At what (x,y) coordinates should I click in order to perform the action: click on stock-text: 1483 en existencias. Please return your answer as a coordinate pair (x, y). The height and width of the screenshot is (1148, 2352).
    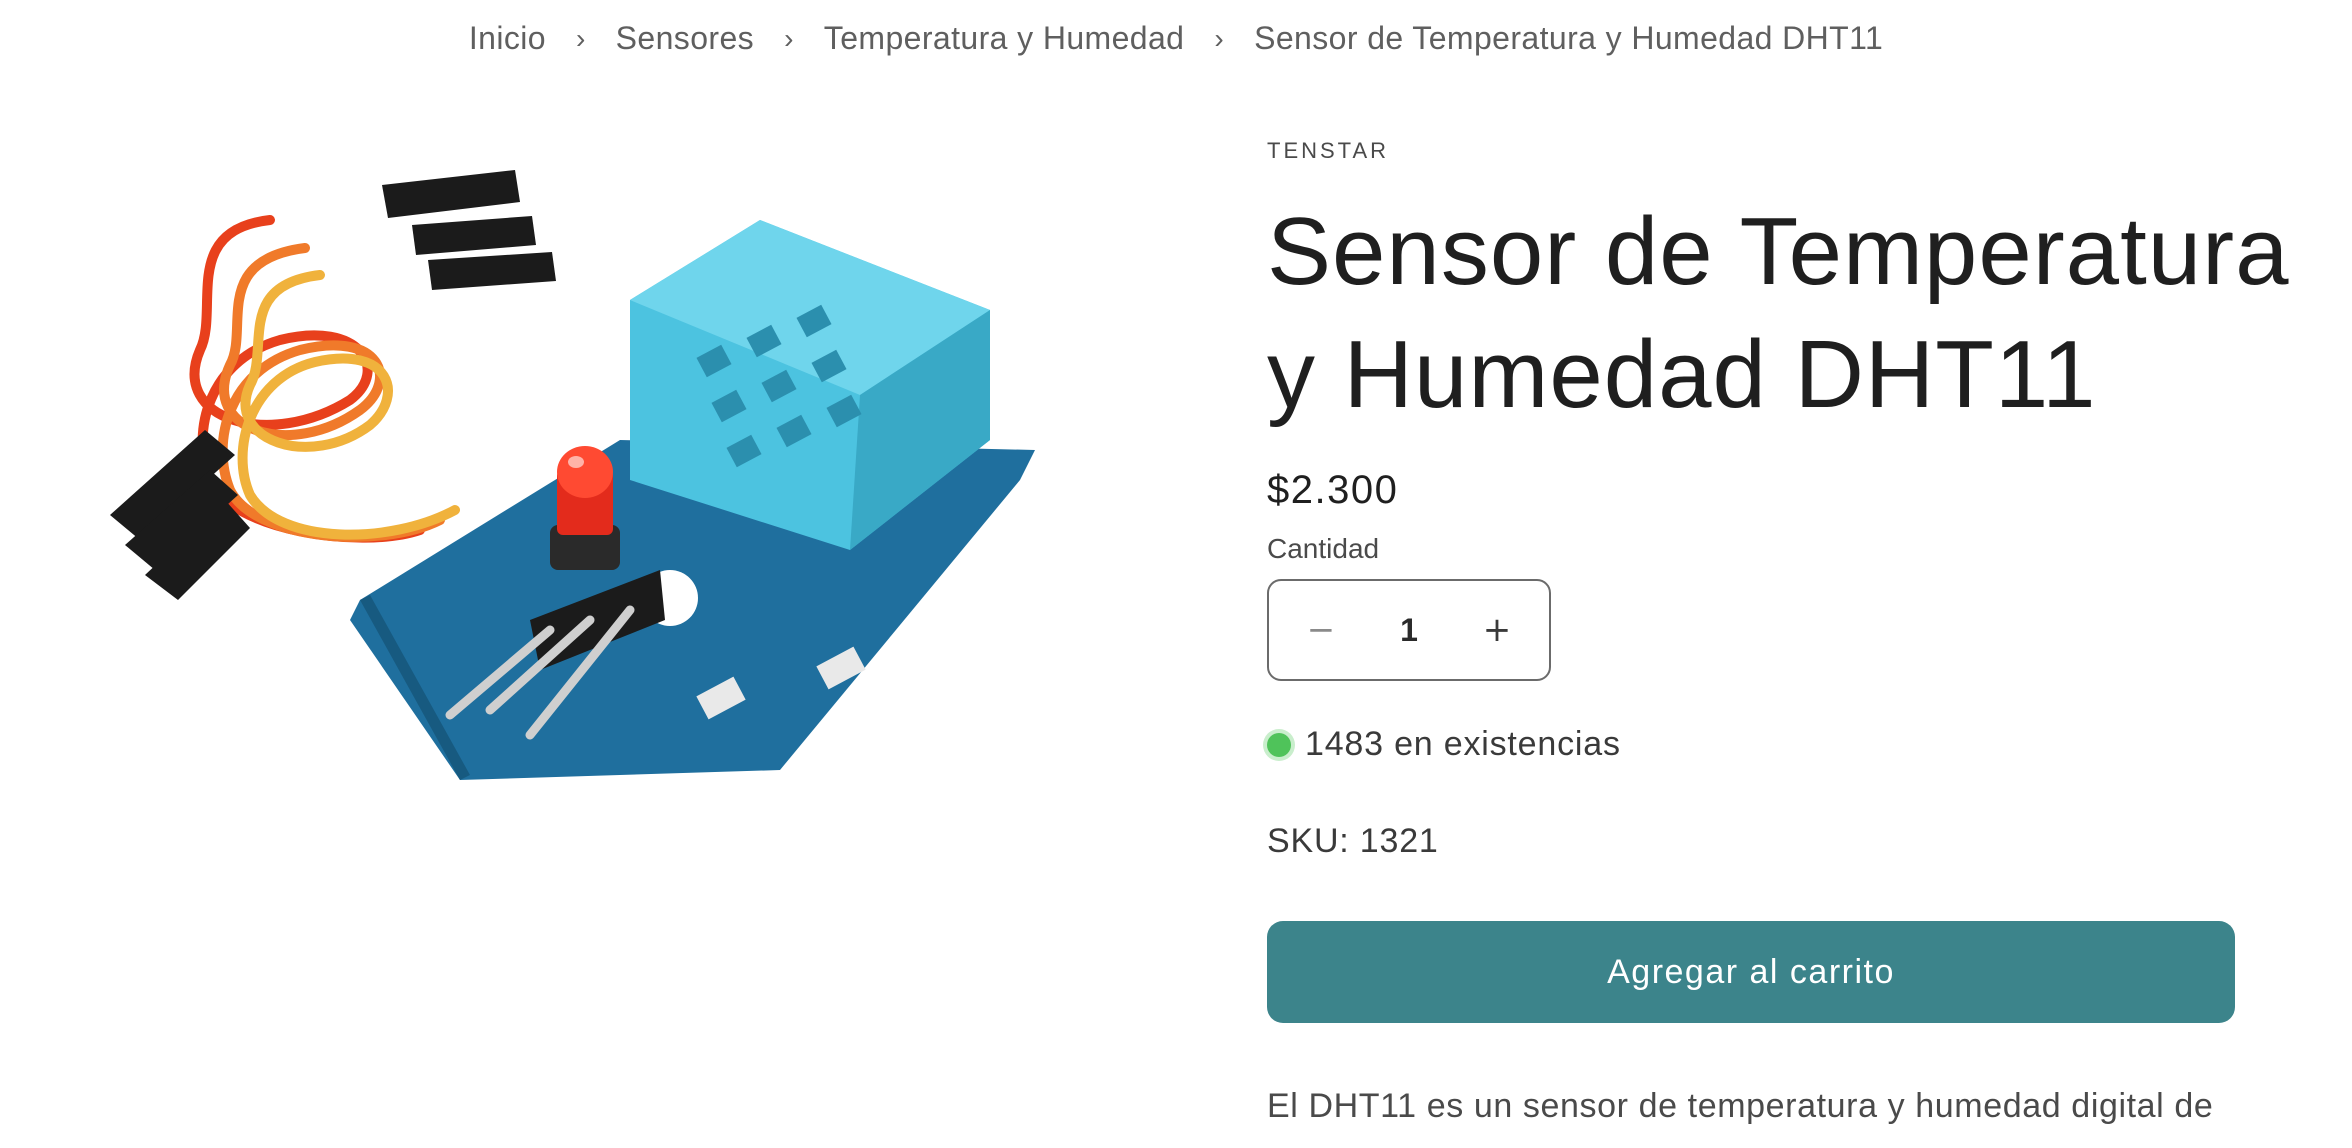
    Looking at the image, I should click on (1463, 744).